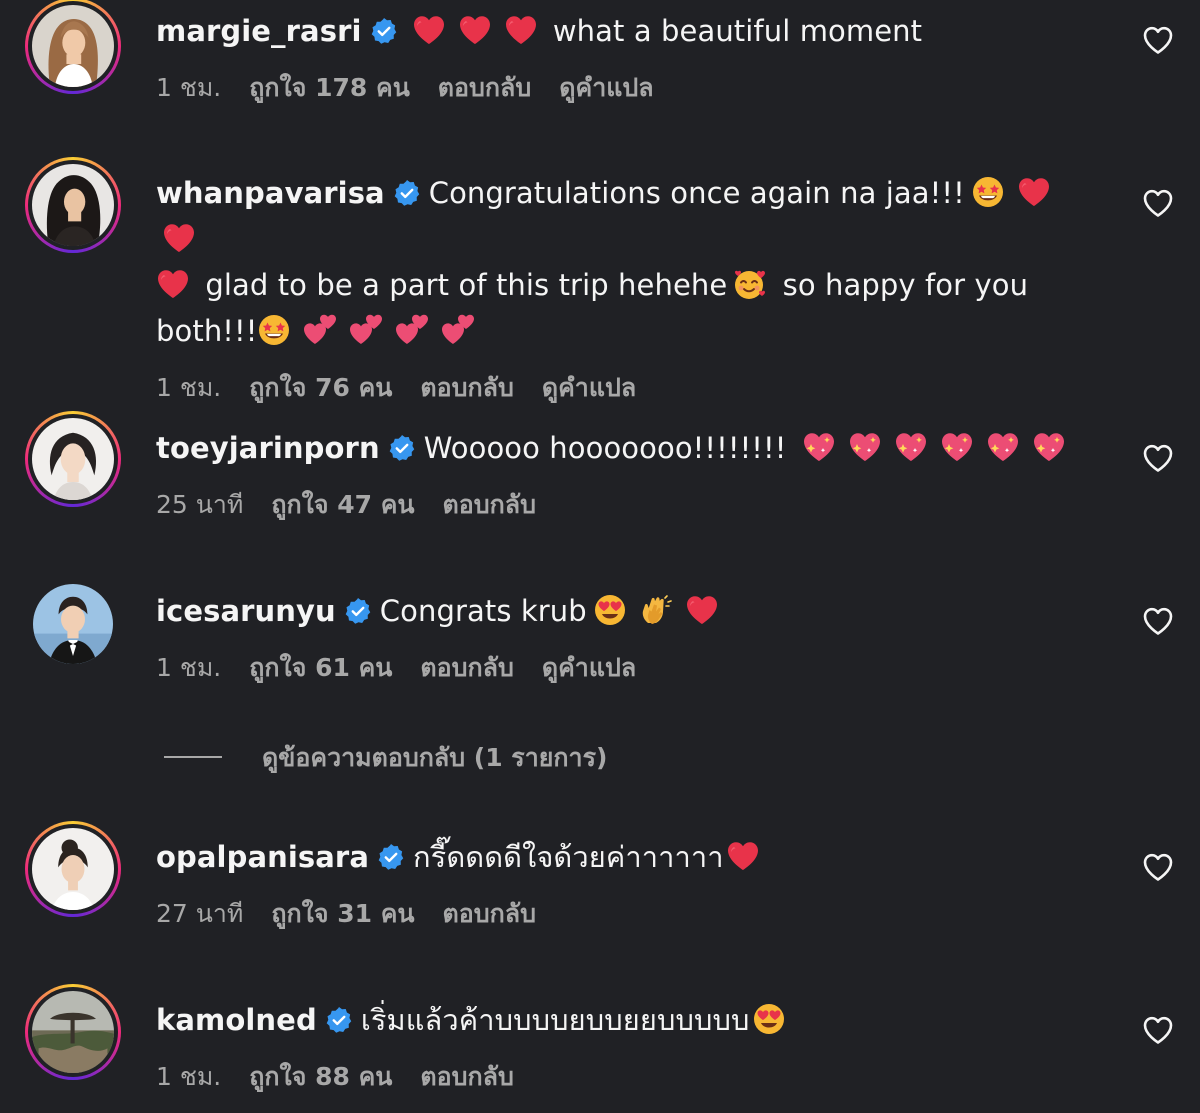 This screenshot has width=1200, height=1113. I want to click on comment-body: Wooooo hooooooo!!!!!!!!, so click(605, 448).